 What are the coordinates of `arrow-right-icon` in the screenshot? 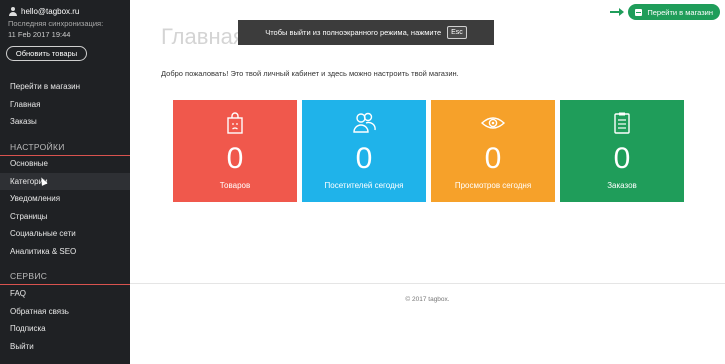 It's located at (617, 12).